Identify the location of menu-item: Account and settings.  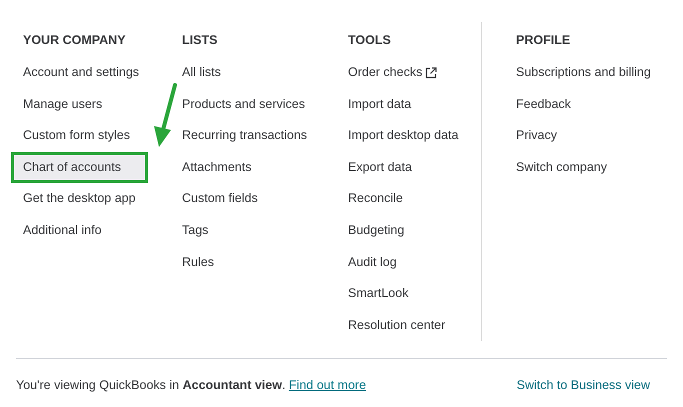
(81, 73).